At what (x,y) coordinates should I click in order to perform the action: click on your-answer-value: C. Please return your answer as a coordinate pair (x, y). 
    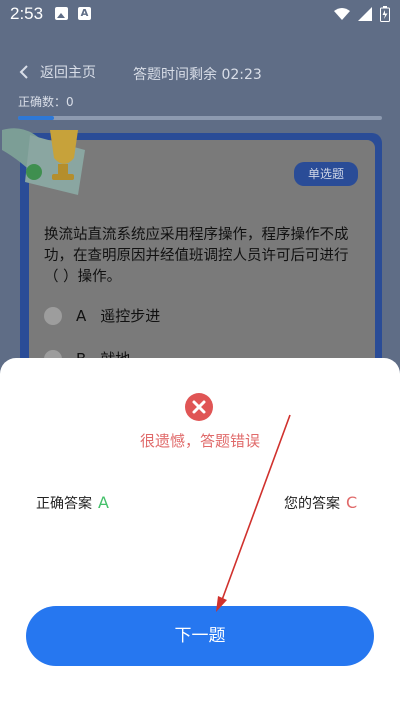
    Looking at the image, I should click on (352, 502).